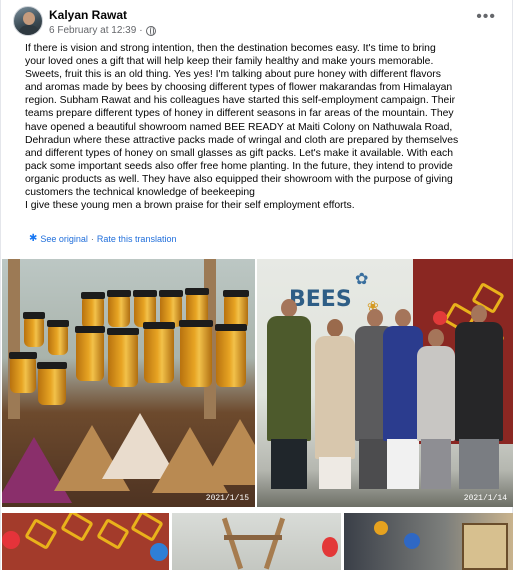 The image size is (513, 570). I want to click on avatar-head, so click(29, 18).